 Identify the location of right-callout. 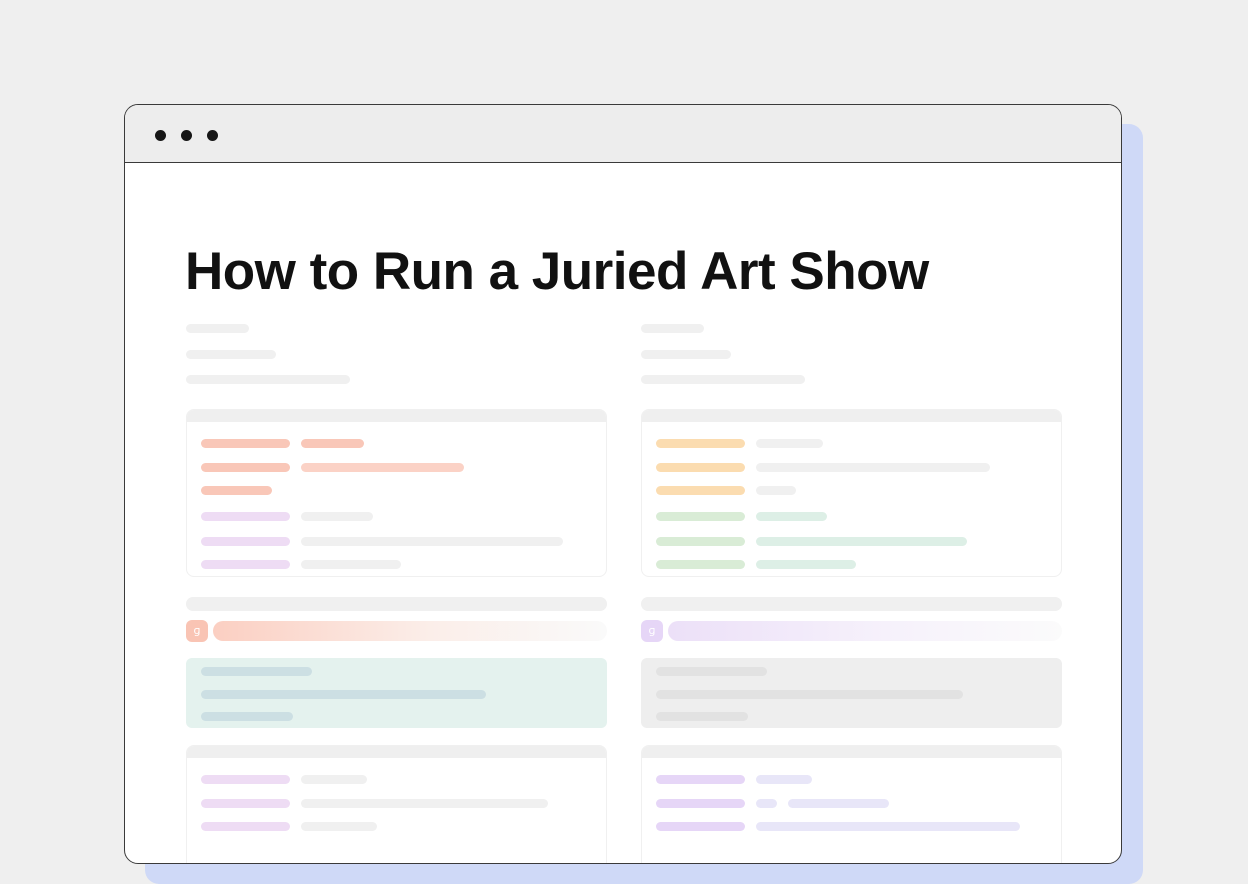
(851, 693).